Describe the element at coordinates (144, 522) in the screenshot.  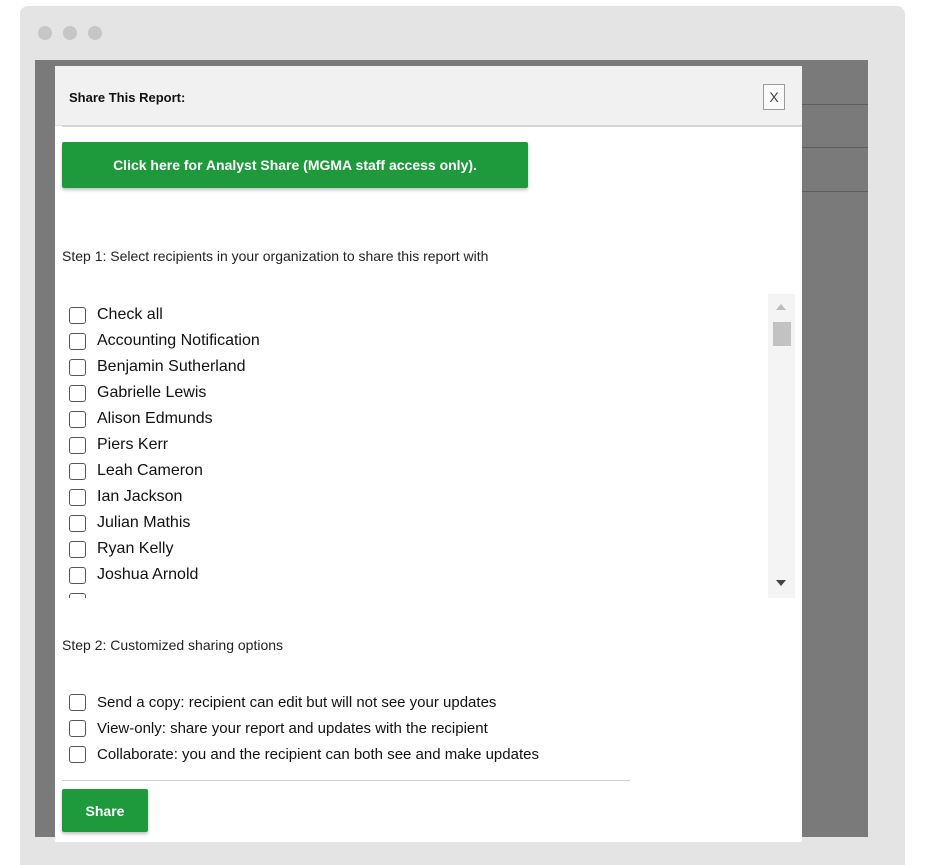
I see `recipient-label: Julian Mathis` at that location.